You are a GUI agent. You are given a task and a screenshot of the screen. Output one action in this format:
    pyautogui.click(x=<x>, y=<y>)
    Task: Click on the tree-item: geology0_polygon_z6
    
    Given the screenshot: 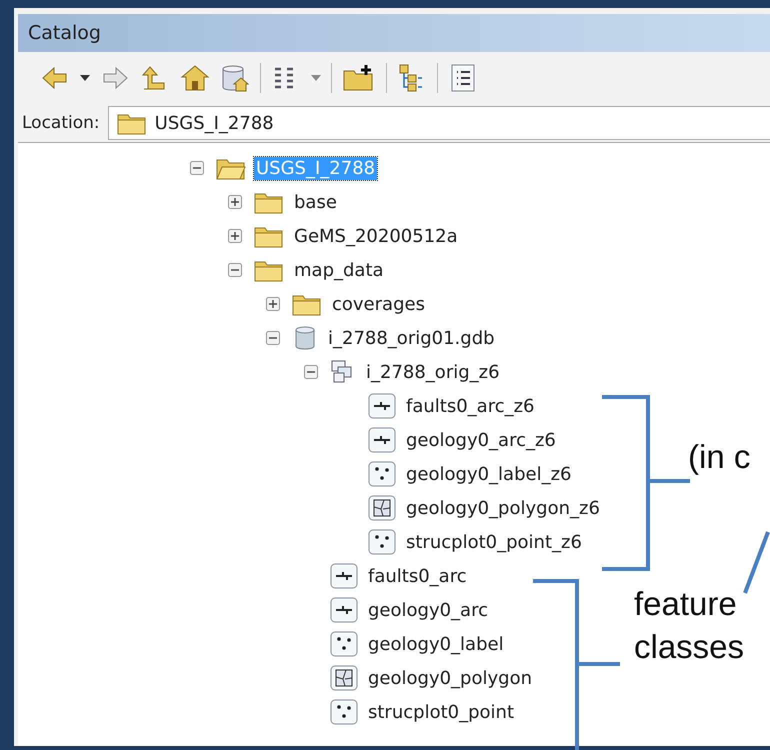 What is the action you would take?
    pyautogui.click(x=503, y=508)
    